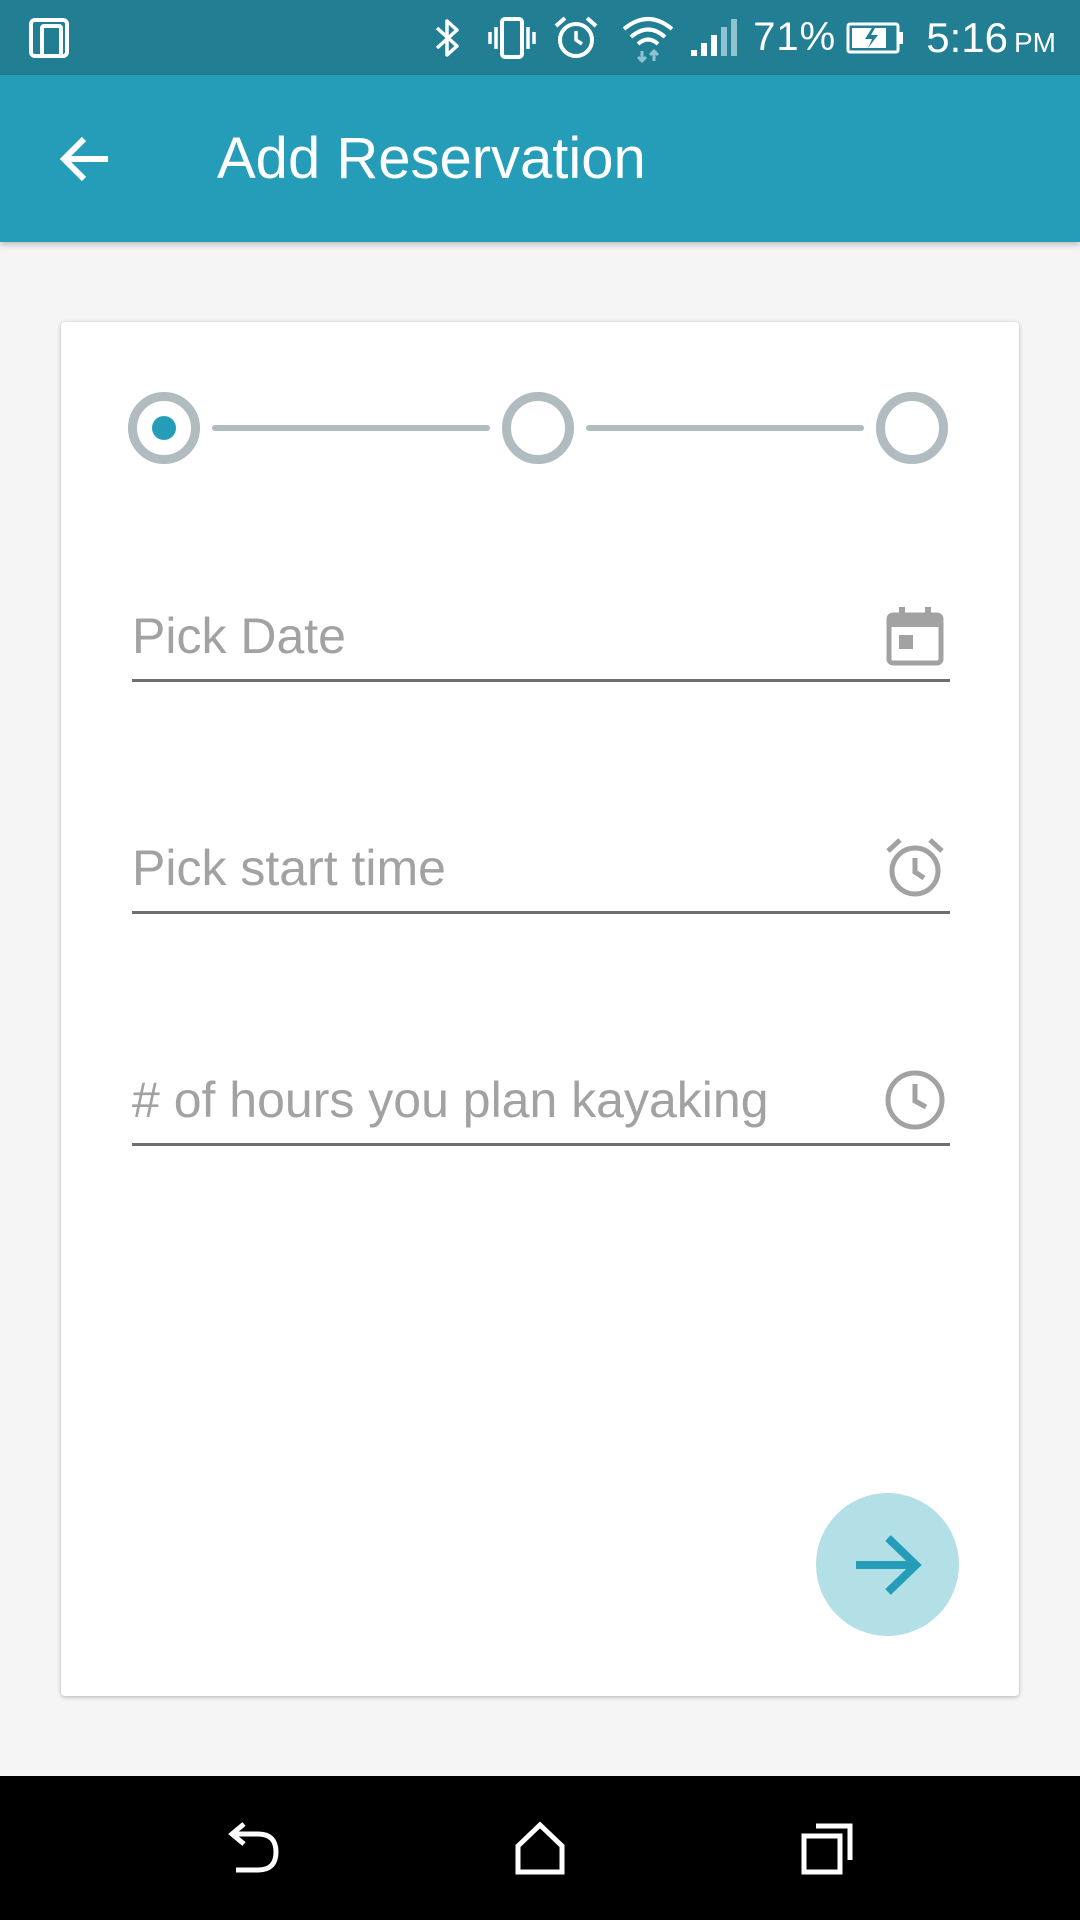 Image resolution: width=1080 pixels, height=1920 pixels. I want to click on status-clock: 5:16 PM, so click(991, 38).